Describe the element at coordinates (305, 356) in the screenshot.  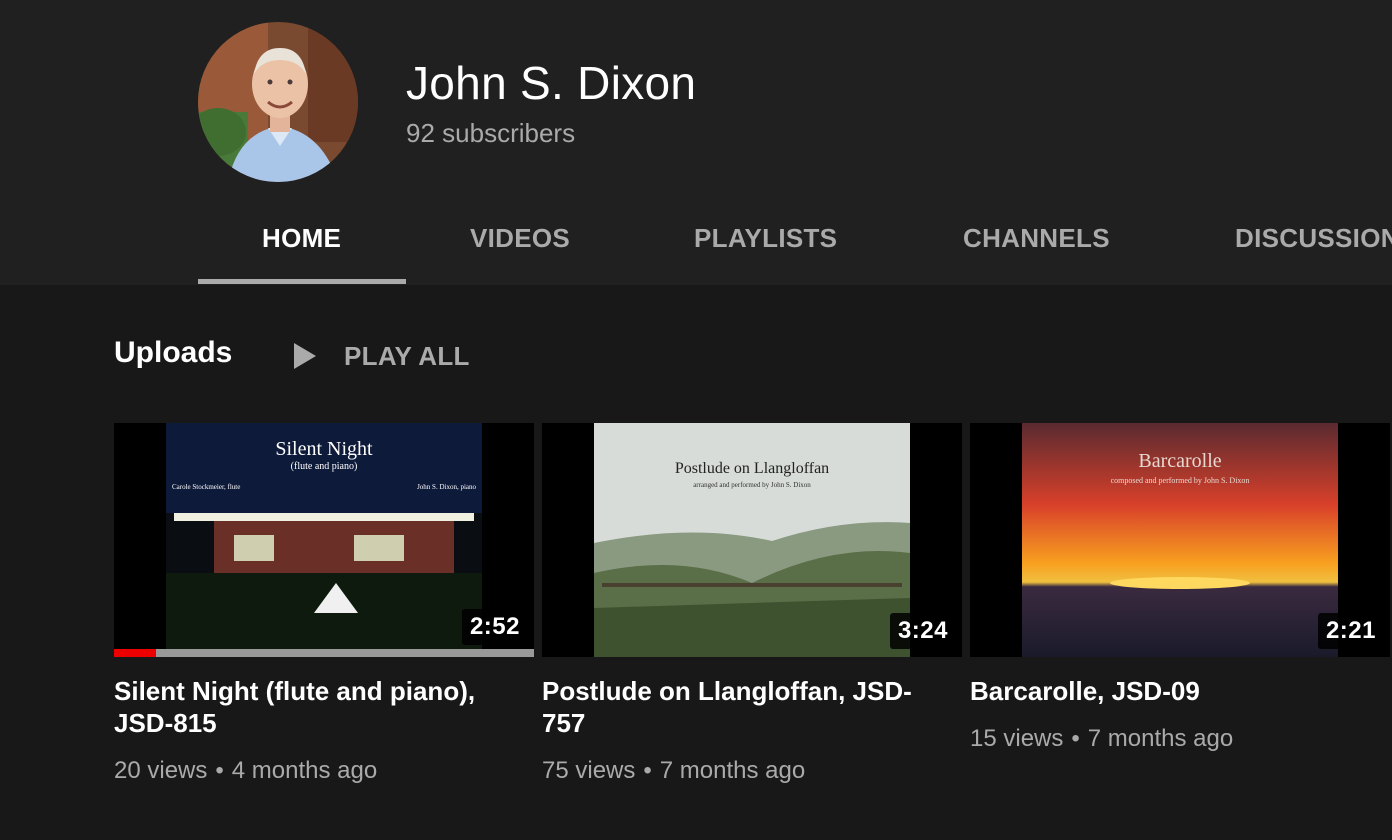
I see `play-icon` at that location.